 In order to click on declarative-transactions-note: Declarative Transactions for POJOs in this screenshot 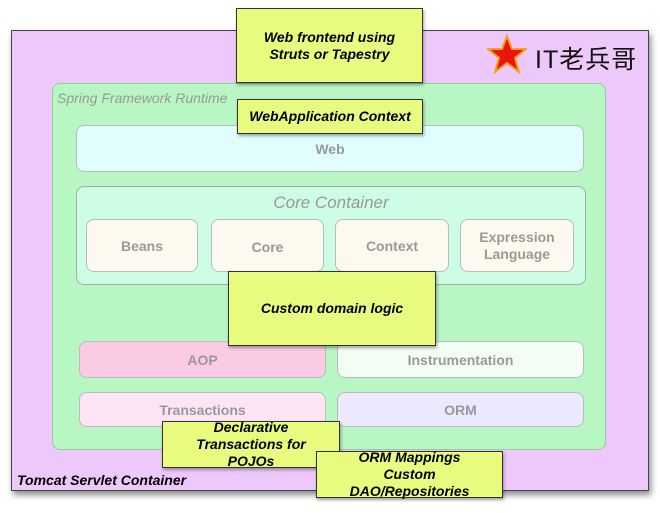, I will do `click(251, 444)`.